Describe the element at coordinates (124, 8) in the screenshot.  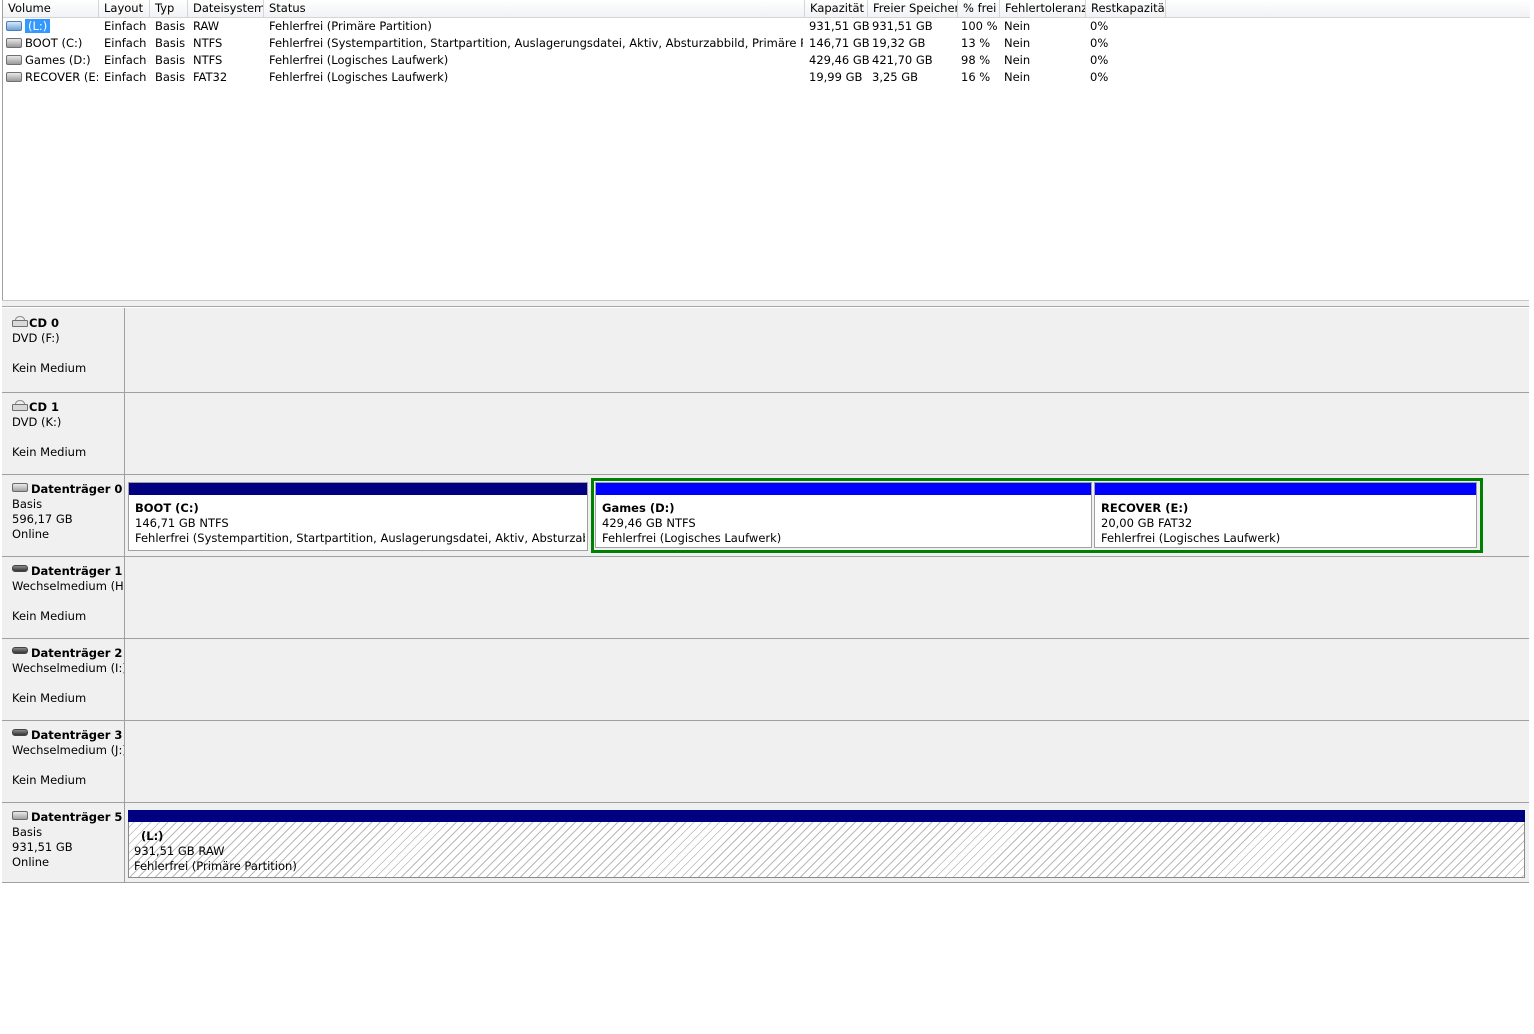
I see `col-layout: Layout` at that location.